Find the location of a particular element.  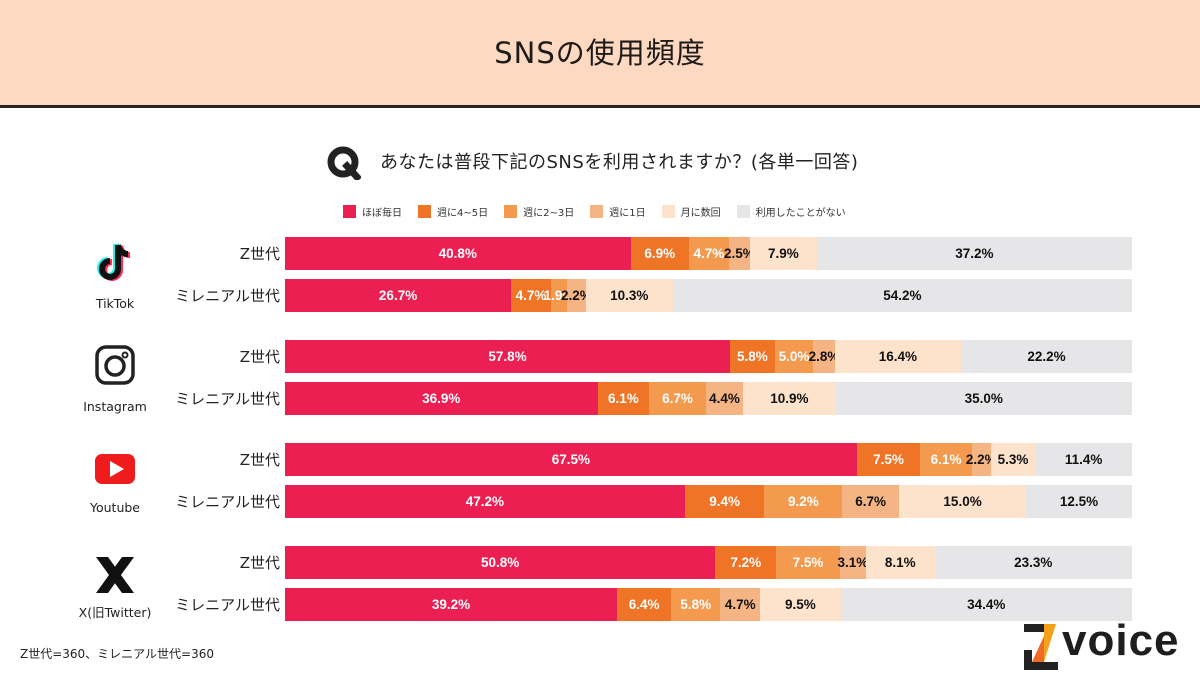

data-label: 5.3% is located at coordinates (1013, 459).